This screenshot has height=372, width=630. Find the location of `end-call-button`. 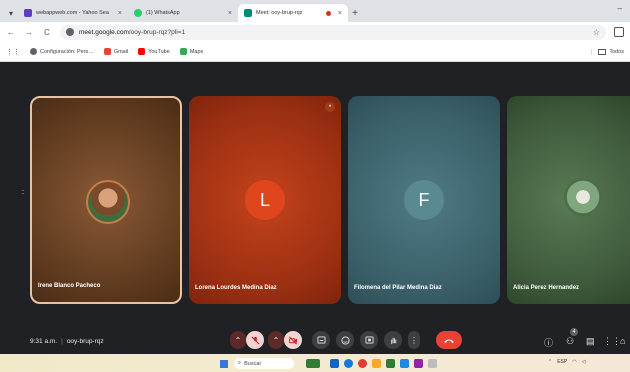

end-call-button is located at coordinates (449, 340).